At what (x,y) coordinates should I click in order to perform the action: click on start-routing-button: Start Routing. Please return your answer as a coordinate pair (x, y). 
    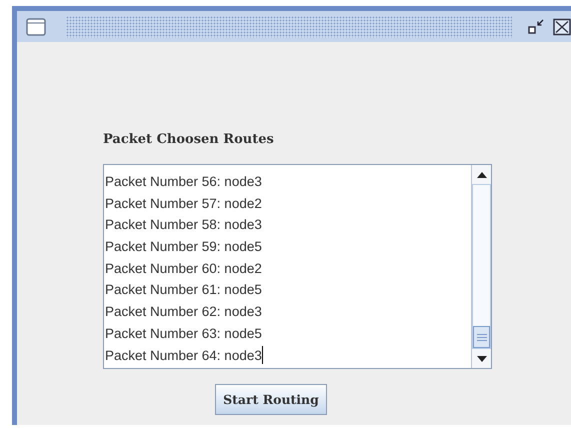
    Looking at the image, I should click on (271, 399).